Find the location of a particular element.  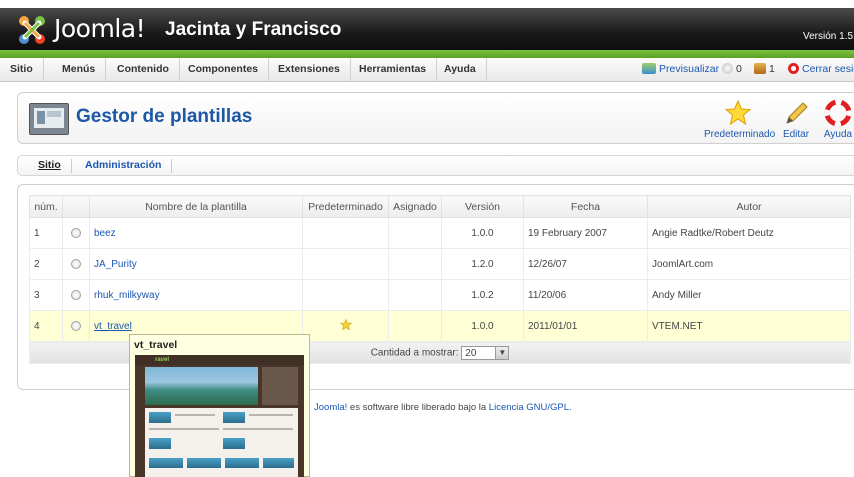

menu-menus: Menús is located at coordinates (79, 69).